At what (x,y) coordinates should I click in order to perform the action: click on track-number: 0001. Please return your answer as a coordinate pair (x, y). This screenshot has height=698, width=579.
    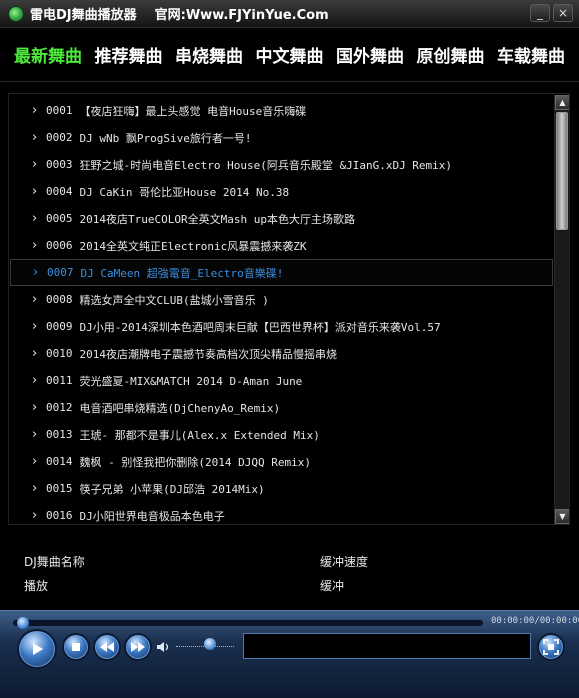
    Looking at the image, I should click on (59, 110).